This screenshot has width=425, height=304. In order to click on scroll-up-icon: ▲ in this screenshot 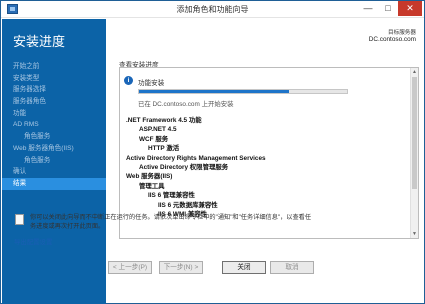, I will do `click(414, 72)`.